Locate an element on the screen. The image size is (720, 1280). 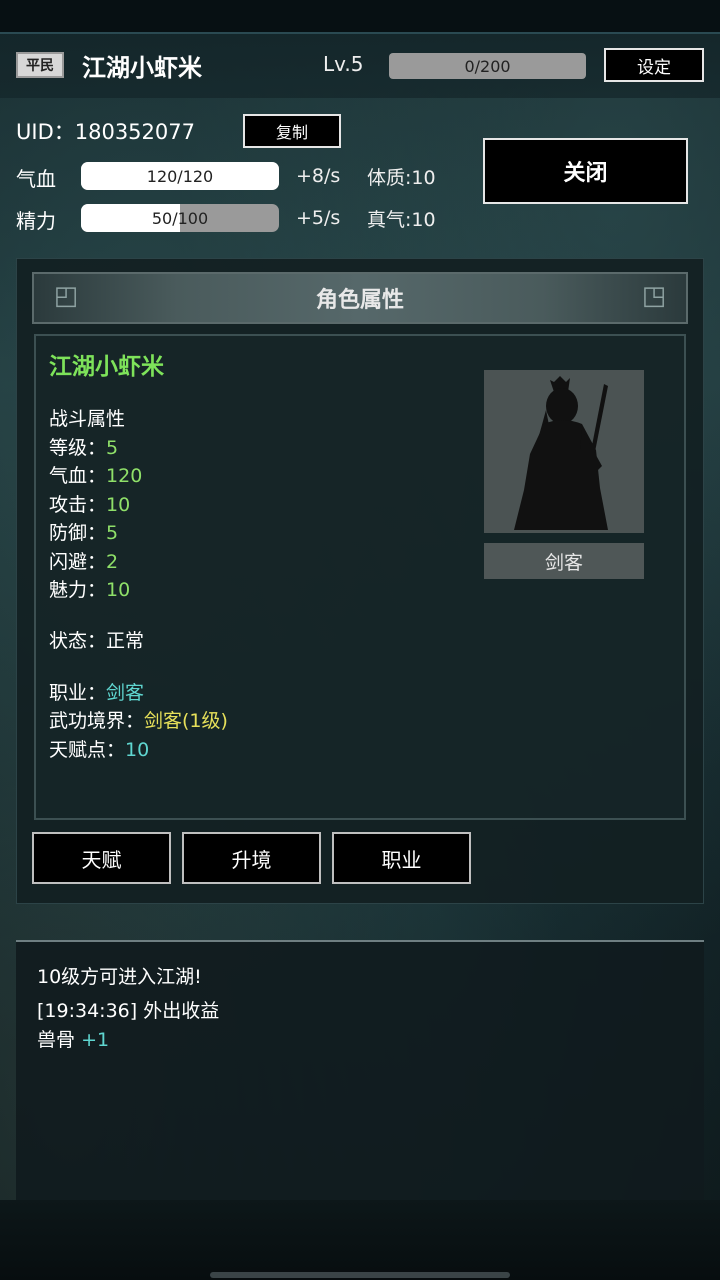
right-ornament-icon: ◳ is located at coordinates (654, 296).